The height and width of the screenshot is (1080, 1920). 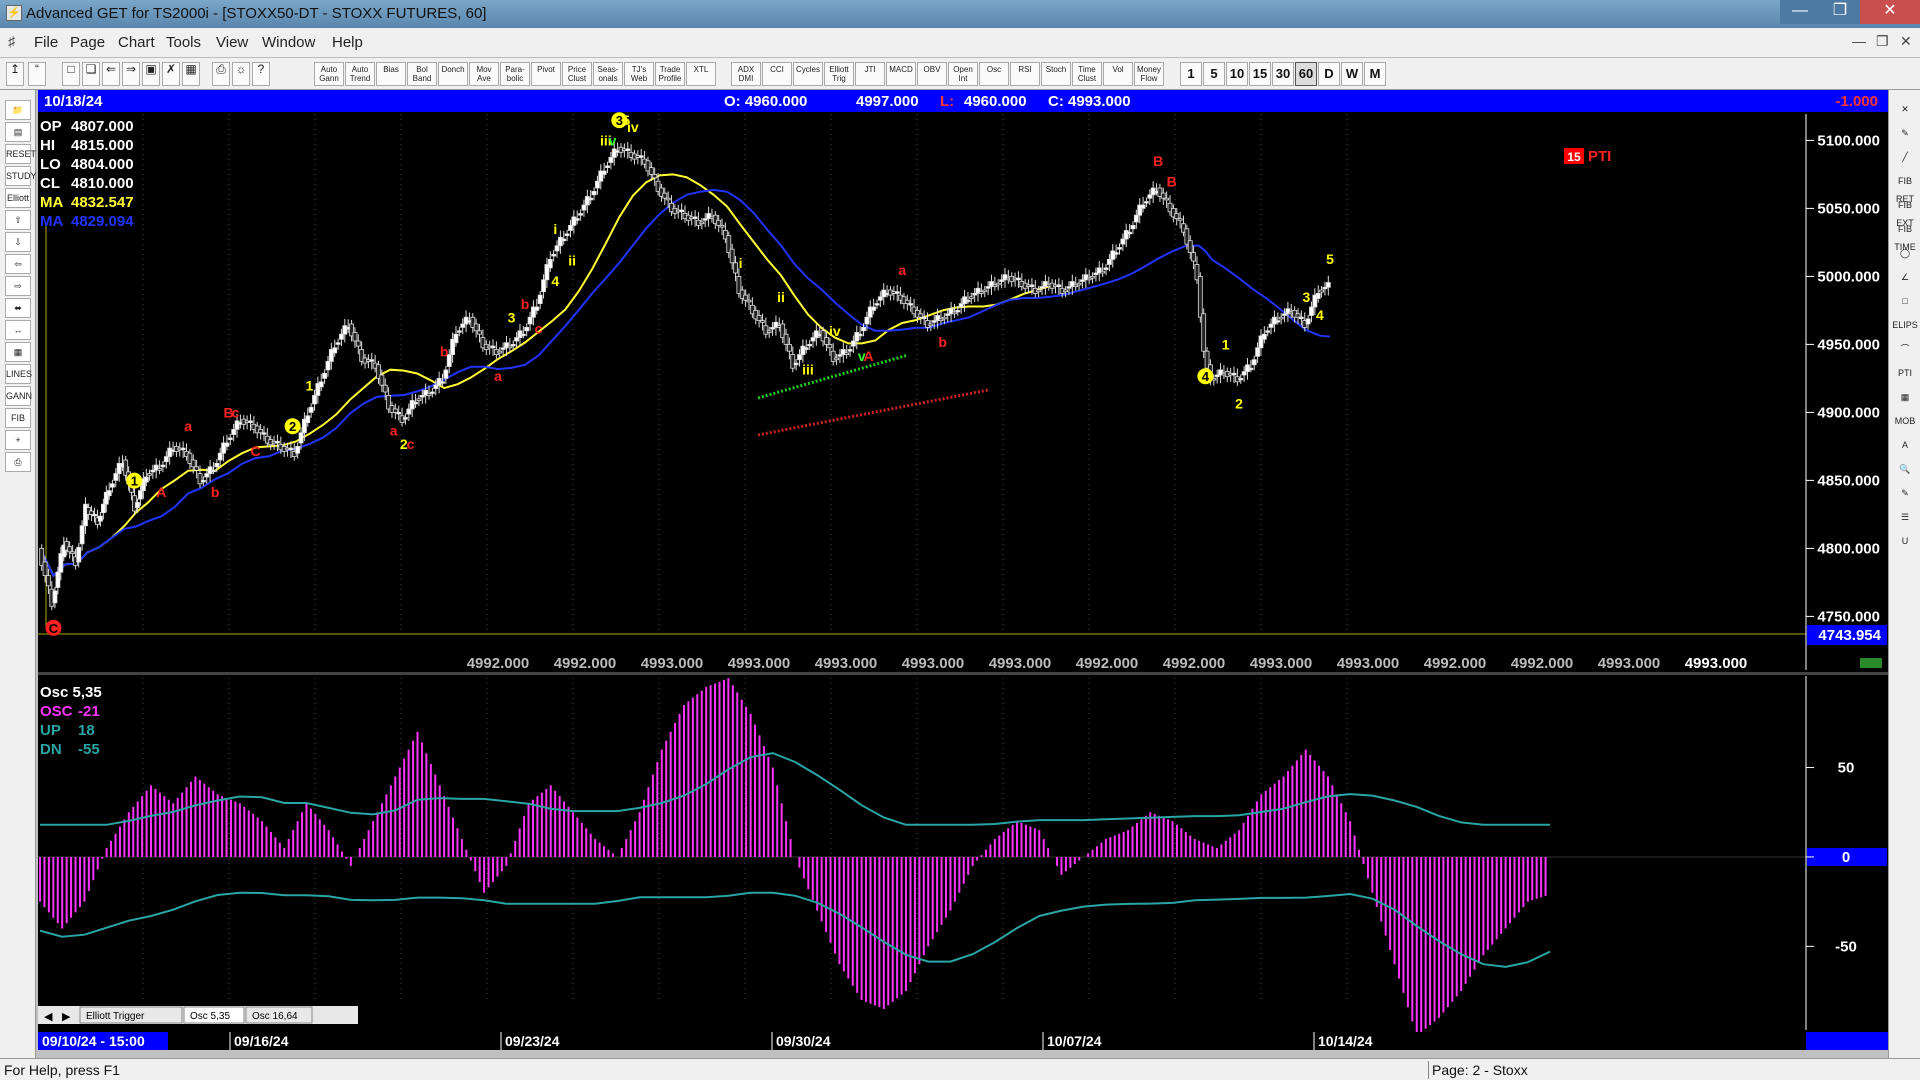 What do you see at coordinates (171, 74) in the screenshot?
I see `delete-icon: ✗` at bounding box center [171, 74].